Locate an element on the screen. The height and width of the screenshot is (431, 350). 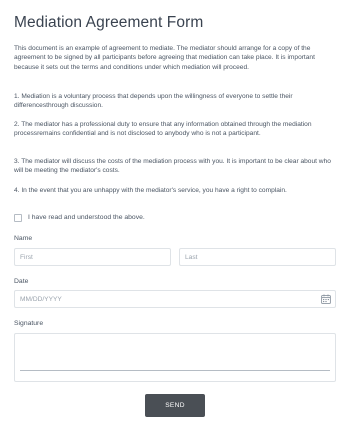
send-button: SEND is located at coordinates (175, 405).